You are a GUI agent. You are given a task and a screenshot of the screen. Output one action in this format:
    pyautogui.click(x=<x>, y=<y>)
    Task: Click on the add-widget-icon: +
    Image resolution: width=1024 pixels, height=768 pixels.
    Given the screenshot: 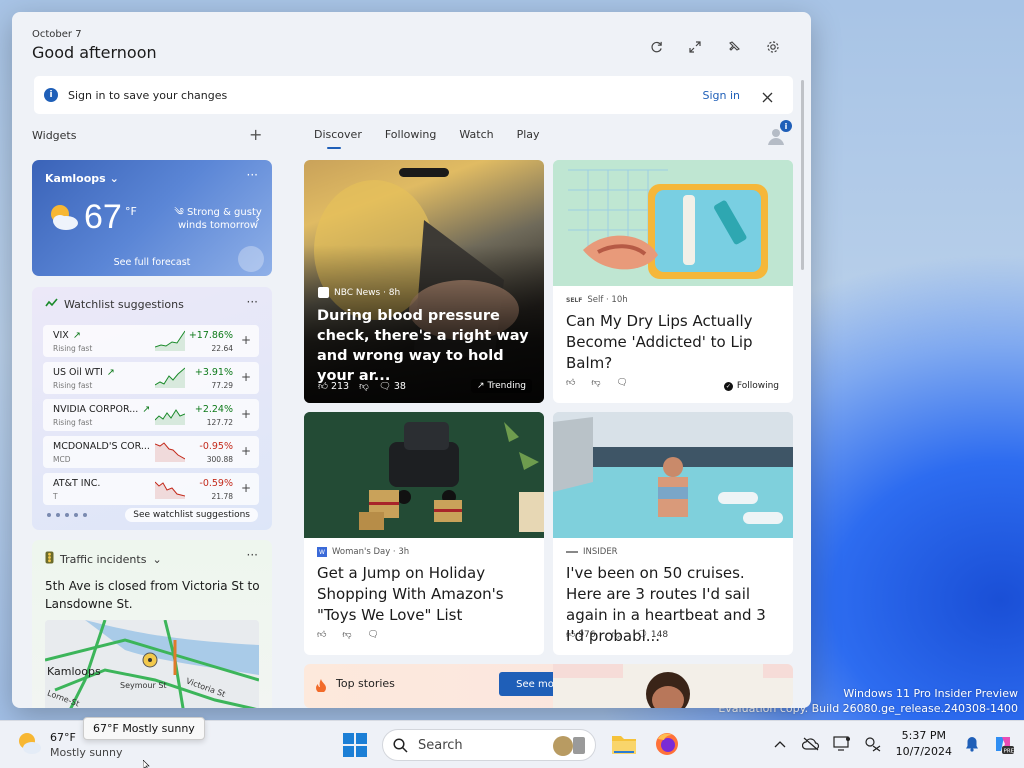 What is the action you would take?
    pyautogui.click(x=255, y=134)
    